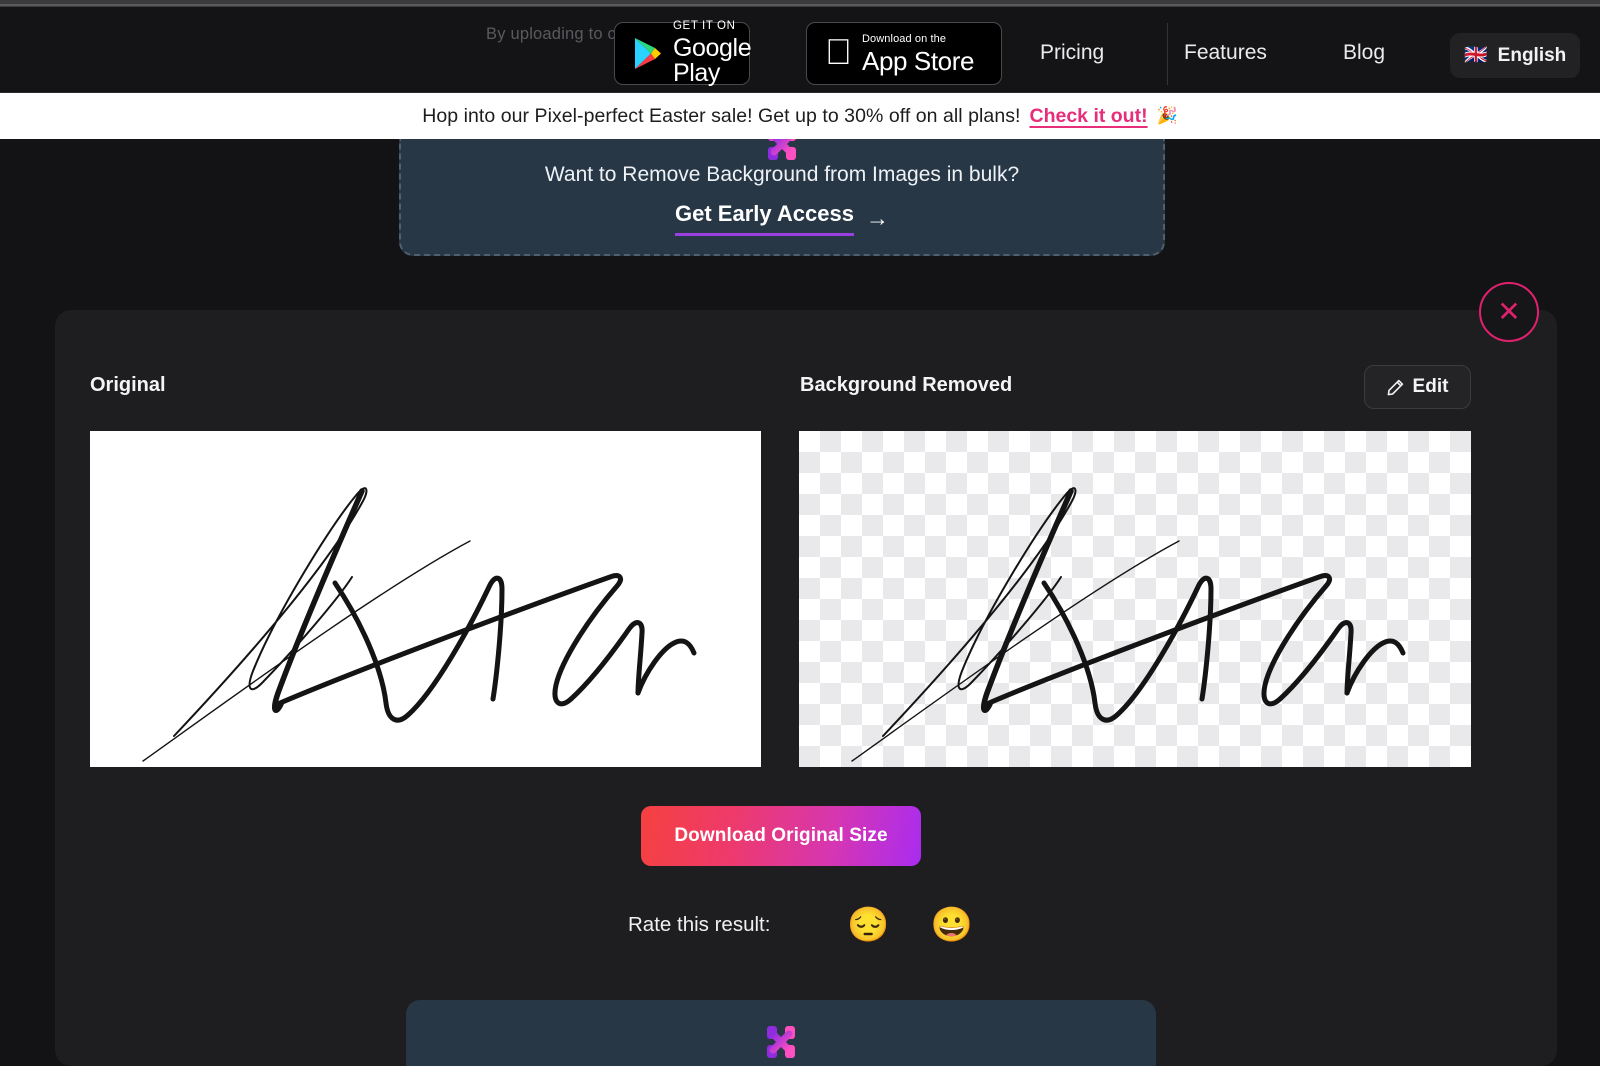 The height and width of the screenshot is (1066, 1600). I want to click on language-selector: 🇬🇧 English, so click(1515, 55).